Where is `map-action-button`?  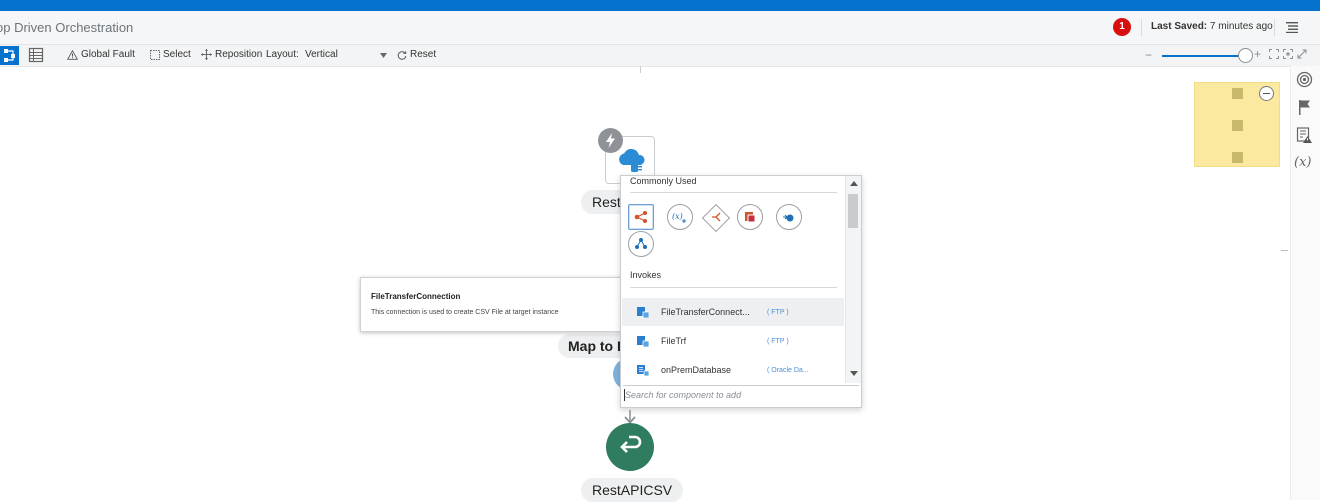 map-action-button is located at coordinates (641, 217).